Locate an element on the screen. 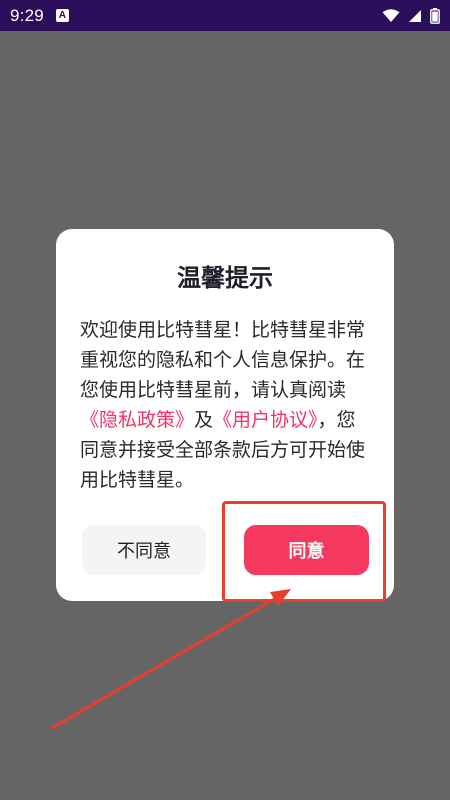 The image size is (450, 800). user-agreement-link: 《用户协议》 is located at coordinates (265, 420).